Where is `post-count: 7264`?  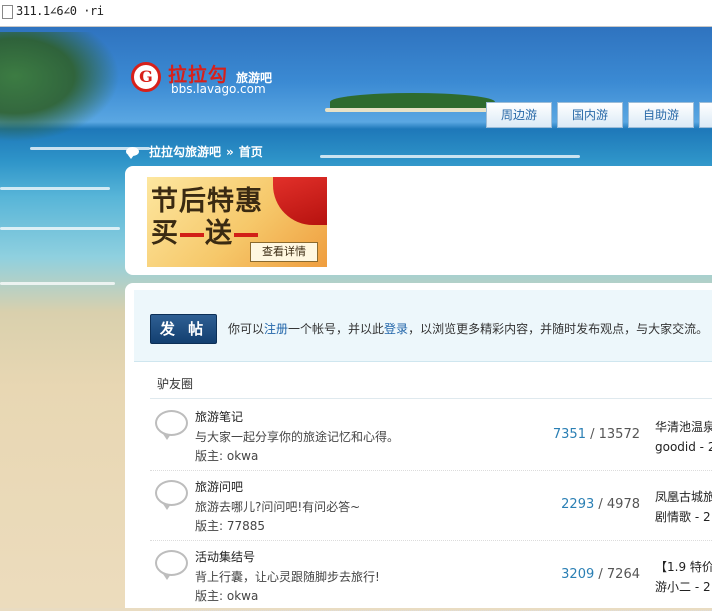 post-count: 7264 is located at coordinates (623, 574).